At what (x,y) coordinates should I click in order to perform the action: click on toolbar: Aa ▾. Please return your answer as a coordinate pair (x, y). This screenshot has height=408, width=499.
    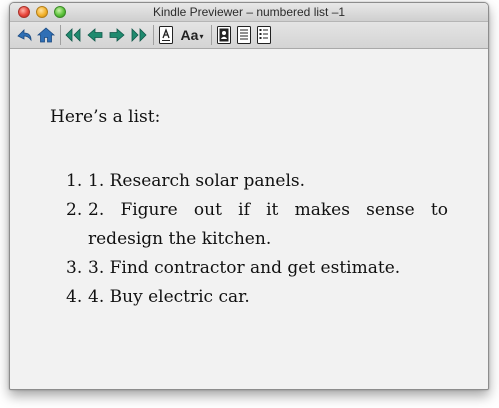
    Looking at the image, I should click on (249, 35).